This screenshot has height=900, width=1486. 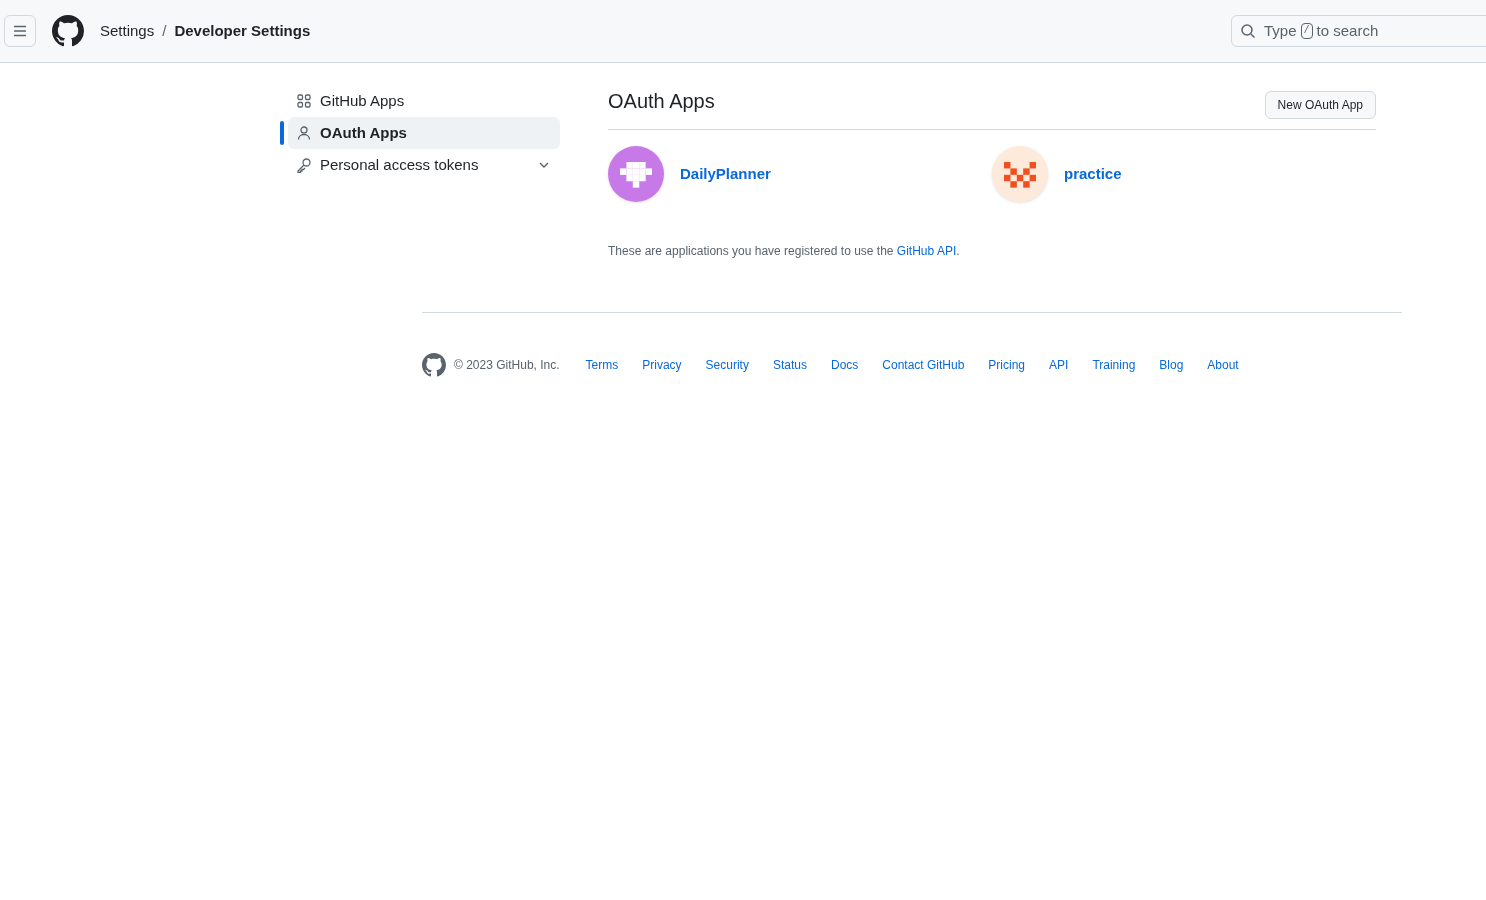 What do you see at coordinates (1059, 365) in the screenshot?
I see `footer-link: API` at bounding box center [1059, 365].